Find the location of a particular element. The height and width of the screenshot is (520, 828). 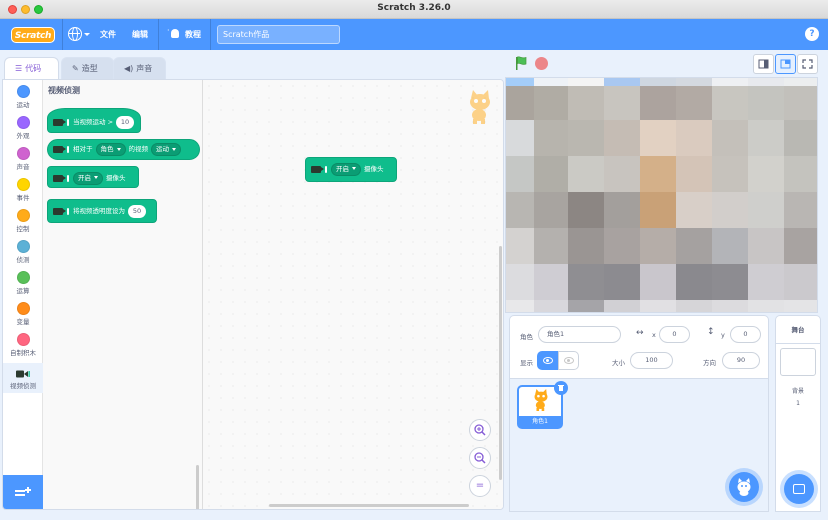

tab-costumes-label: 造型 is located at coordinates (89, 68).